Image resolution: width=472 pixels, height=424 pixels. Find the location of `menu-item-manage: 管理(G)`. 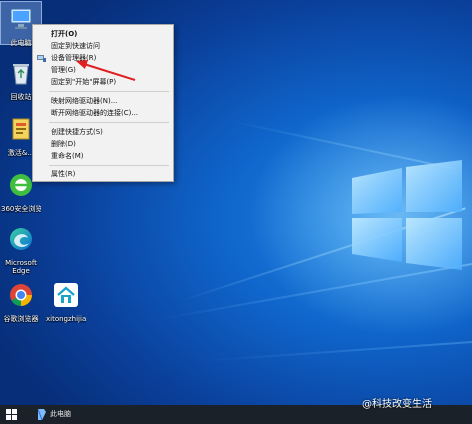

menu-item-manage: 管理(G) is located at coordinates (103, 70).